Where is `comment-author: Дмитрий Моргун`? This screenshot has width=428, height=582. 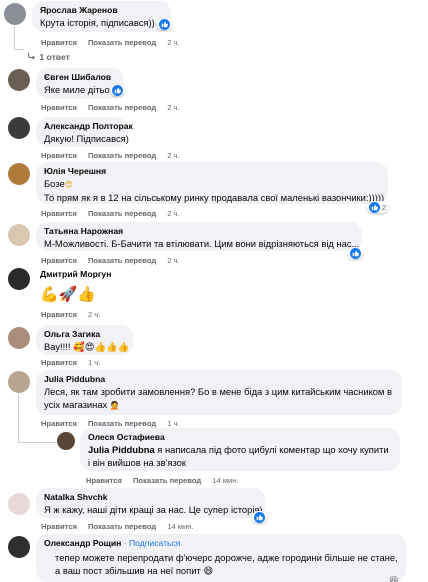
comment-author: Дмитрий Моргун is located at coordinates (75, 274).